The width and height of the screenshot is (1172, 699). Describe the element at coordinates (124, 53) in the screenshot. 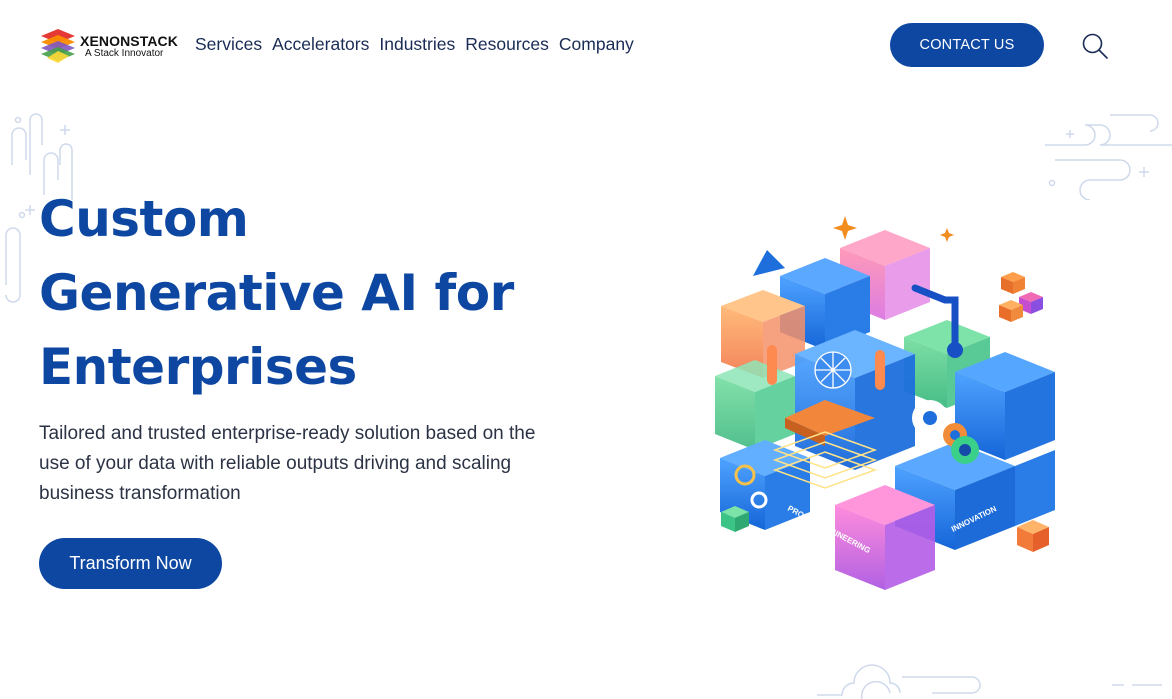

I see `brand-tagline: A Stack Innovator` at that location.